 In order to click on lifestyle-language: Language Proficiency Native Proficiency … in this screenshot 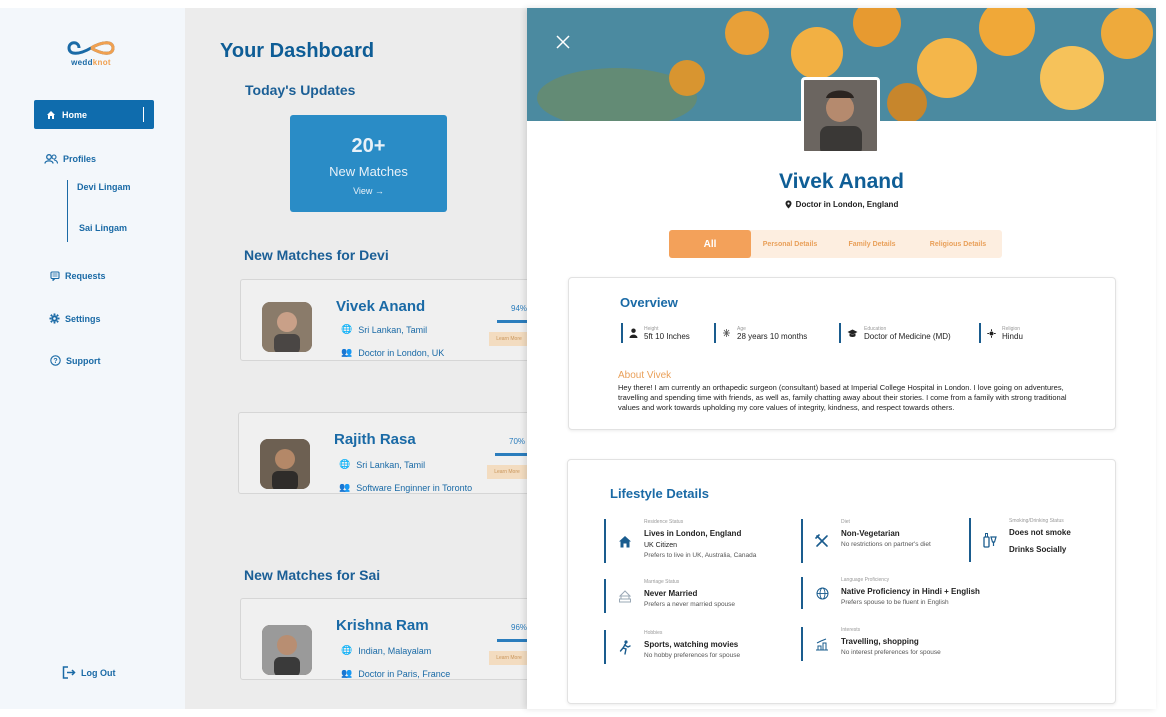, I will do `click(890, 593)`.